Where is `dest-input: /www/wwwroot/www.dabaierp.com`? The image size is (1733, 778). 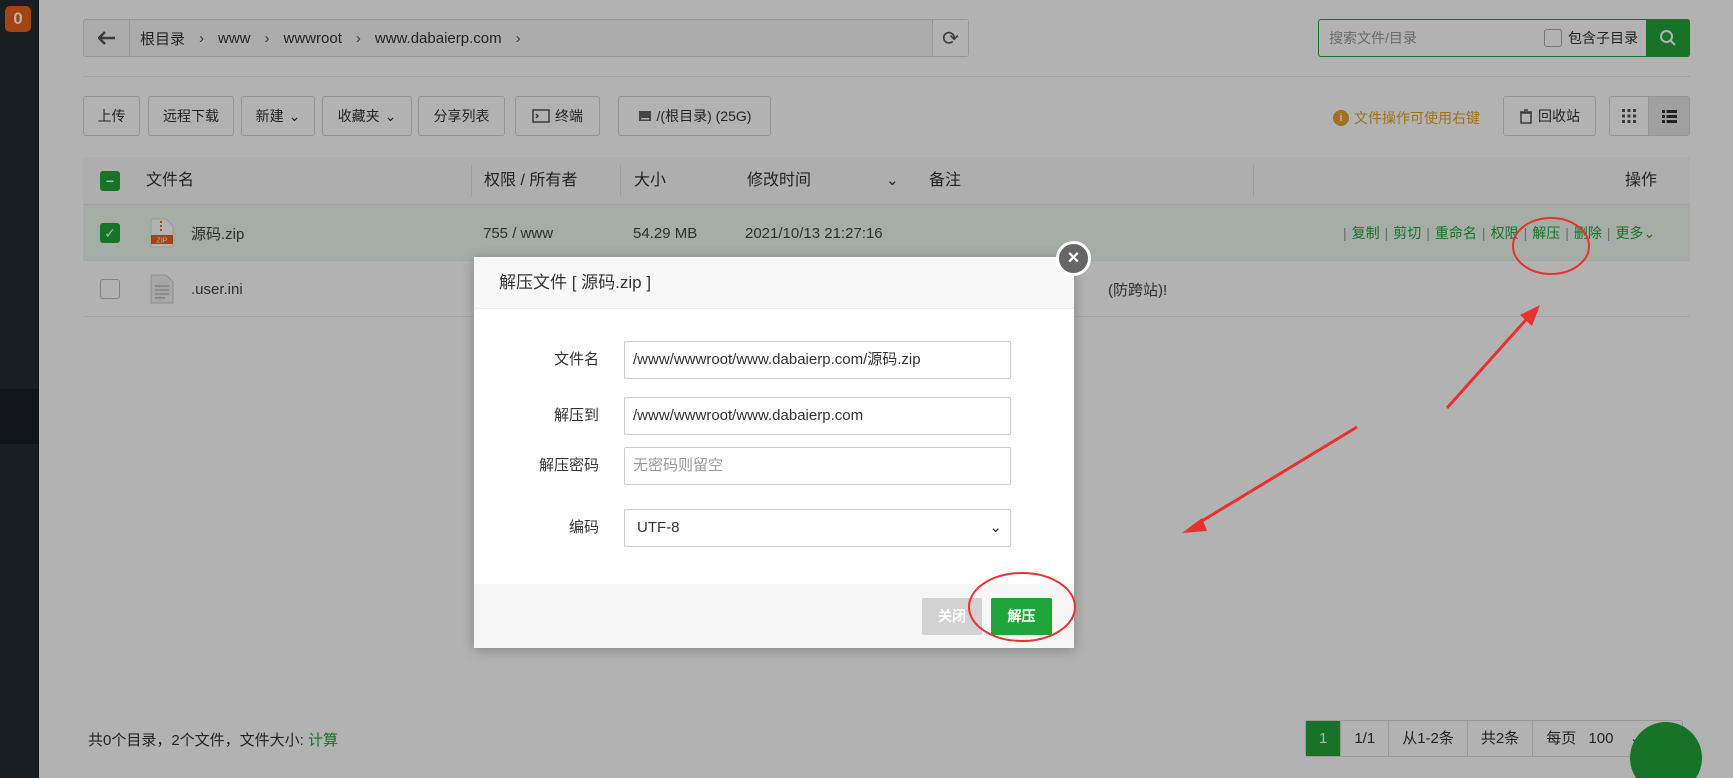
dest-input: /www/wwwroot/www.dabaierp.com is located at coordinates (817, 416).